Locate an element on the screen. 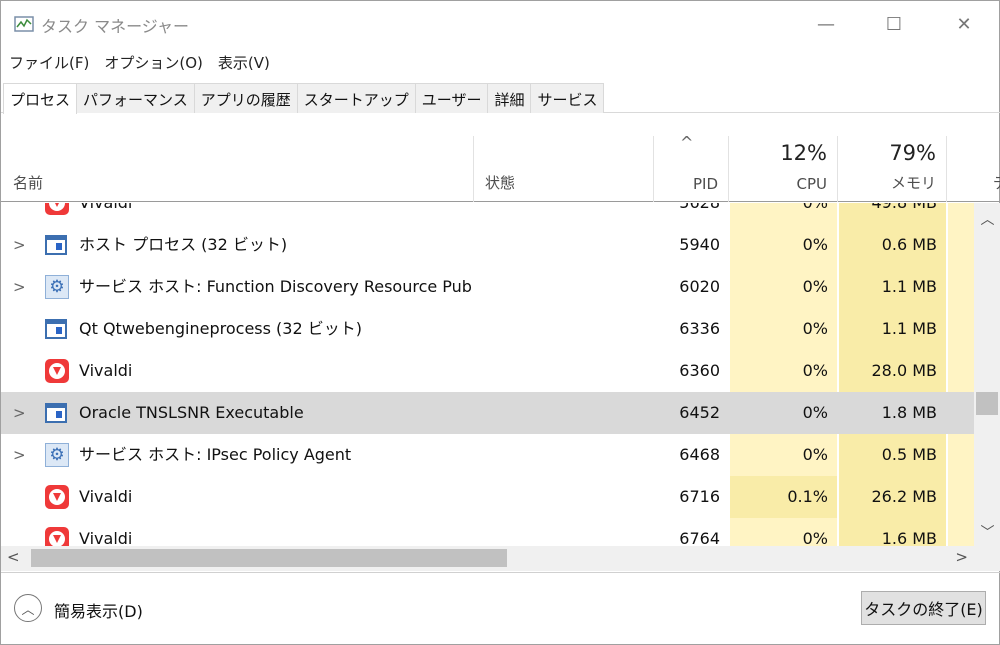 This screenshot has width=1000, height=645. title-bar: タスク マネージャー — ☐ ✕ is located at coordinates (500, 24).